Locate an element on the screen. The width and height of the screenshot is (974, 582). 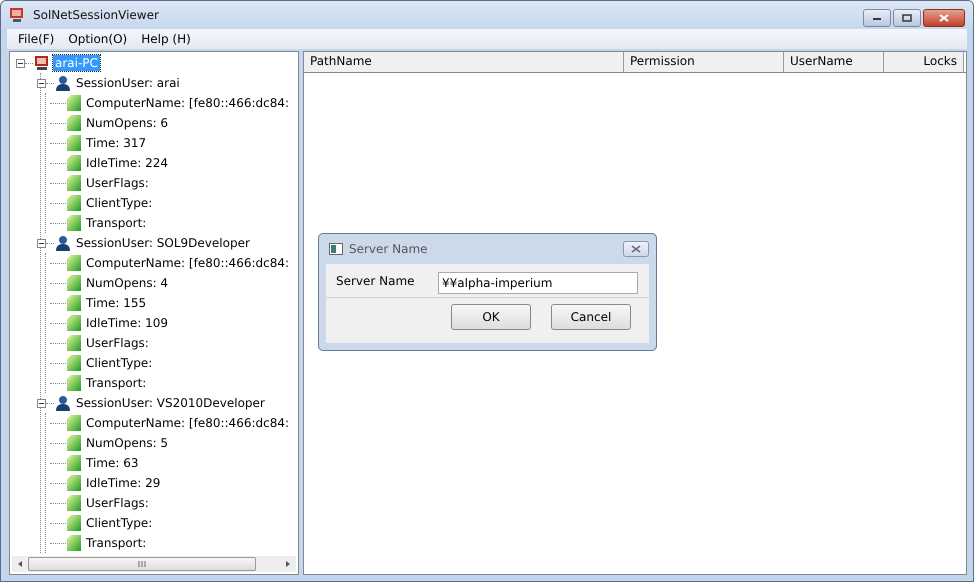
window-title: SolNetSessionViewer is located at coordinates (96, 15).